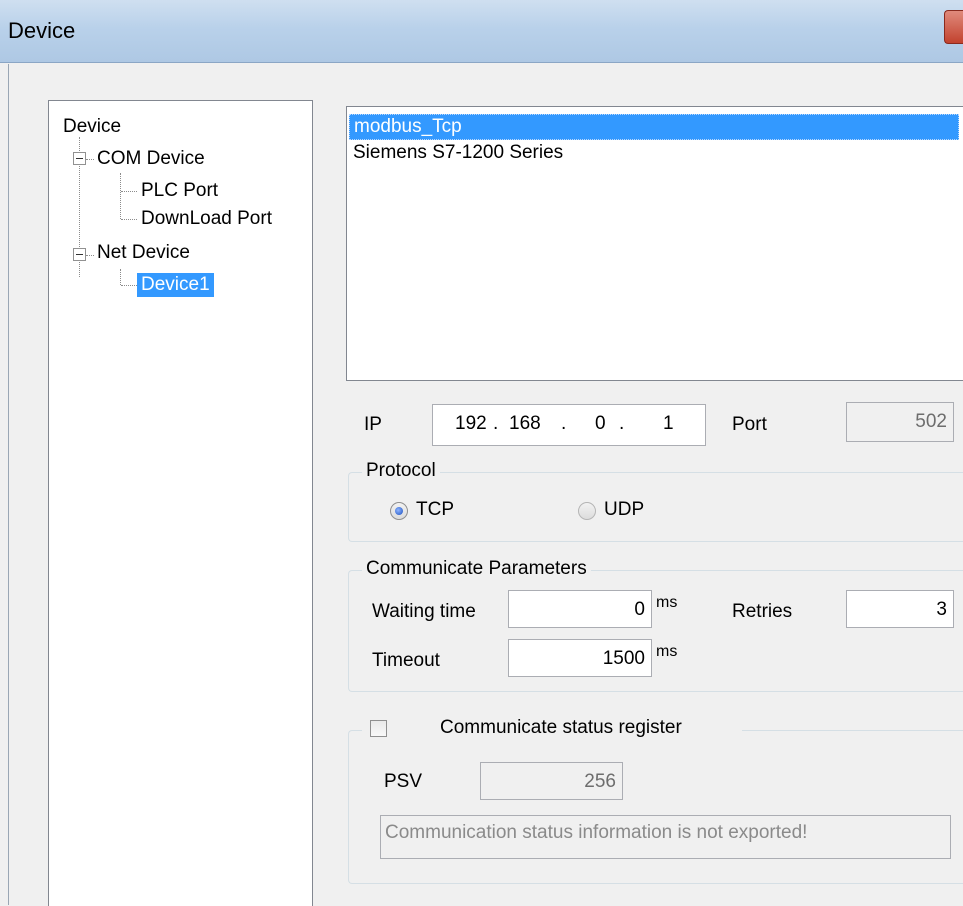 This screenshot has width=963, height=906. Describe the element at coordinates (435, 510) in the screenshot. I see `tcp-label: TCP` at that location.